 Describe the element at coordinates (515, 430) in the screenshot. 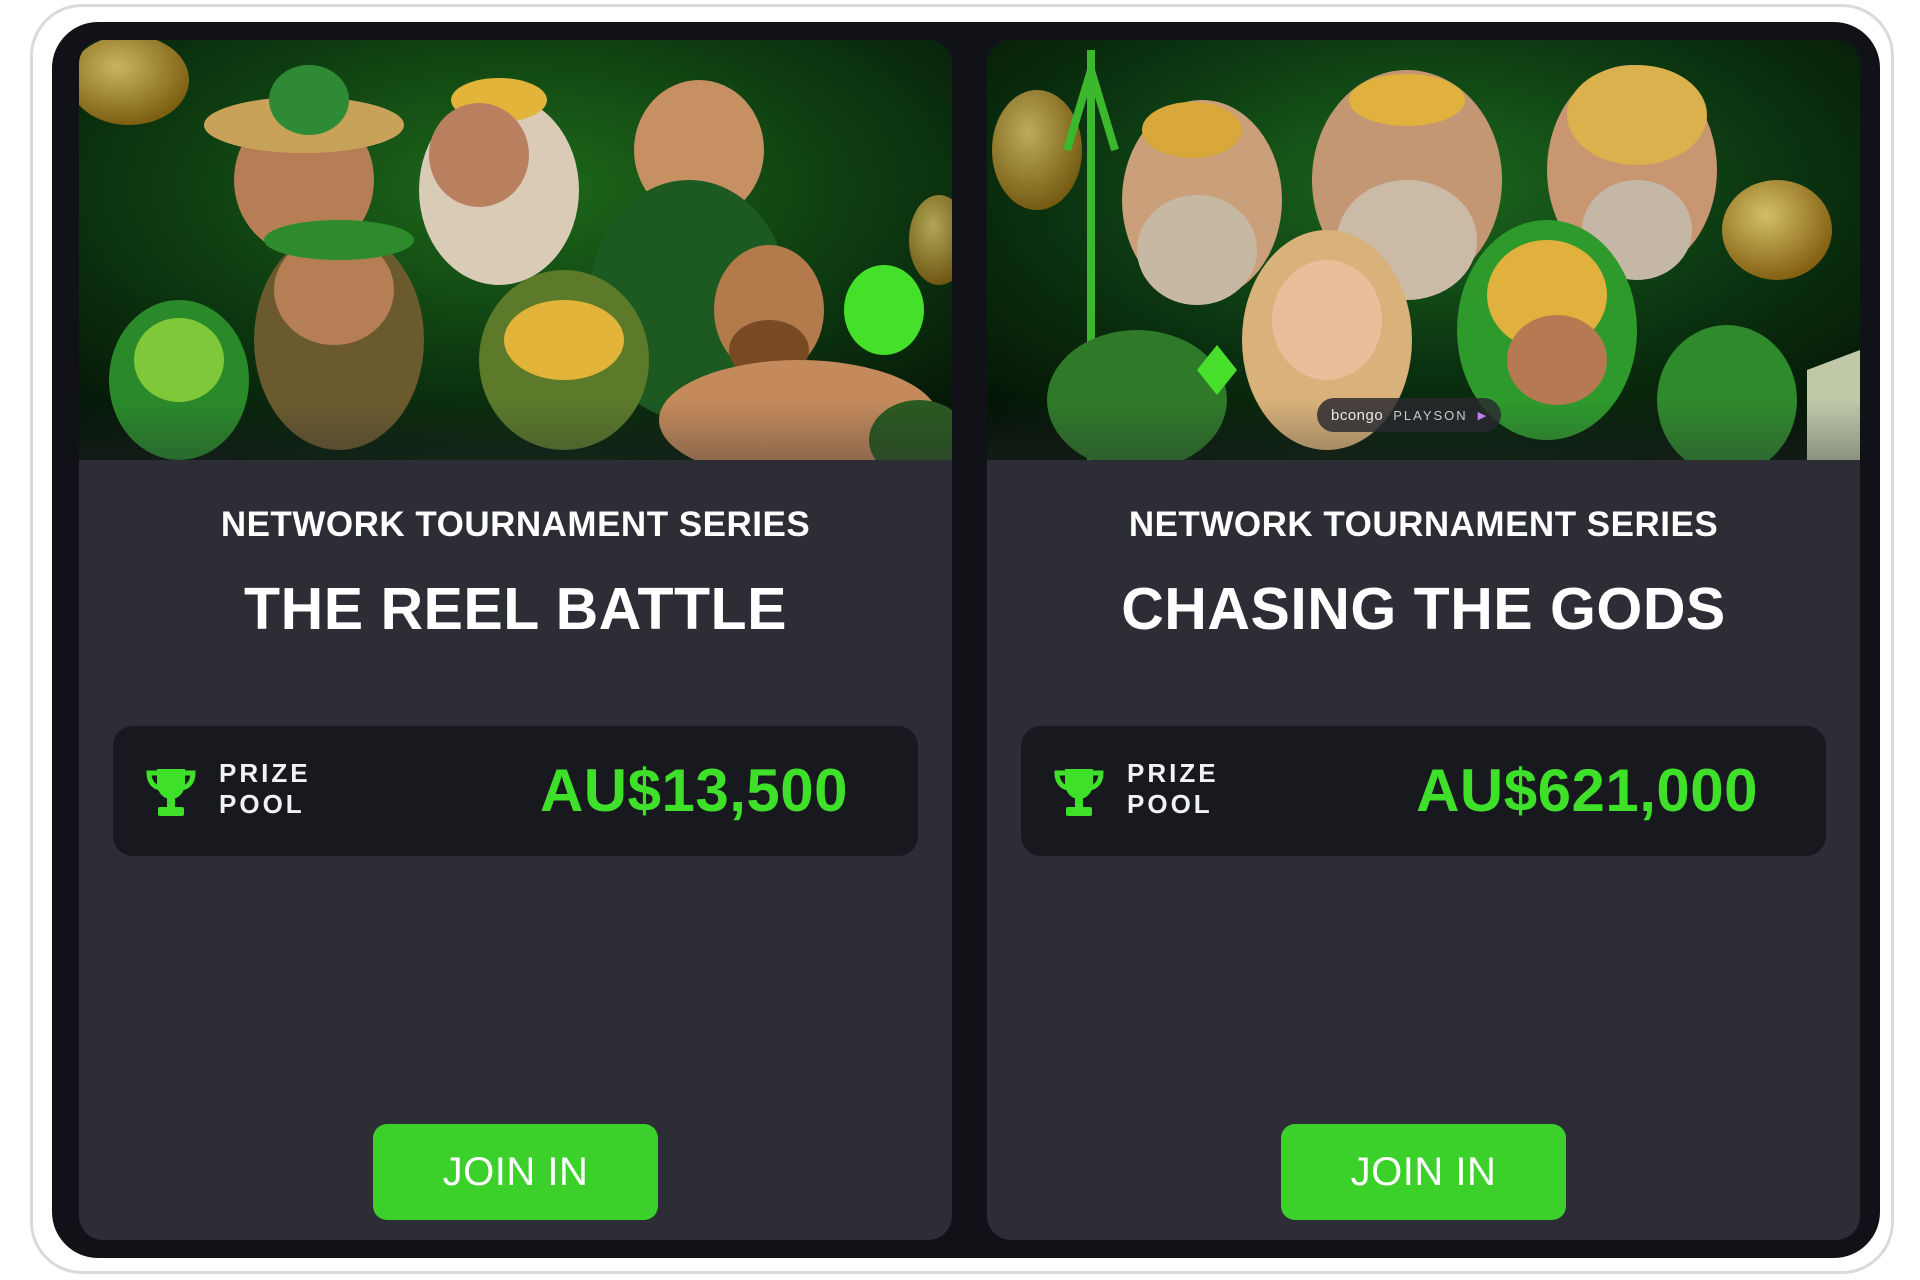

I see `banner-fade` at that location.